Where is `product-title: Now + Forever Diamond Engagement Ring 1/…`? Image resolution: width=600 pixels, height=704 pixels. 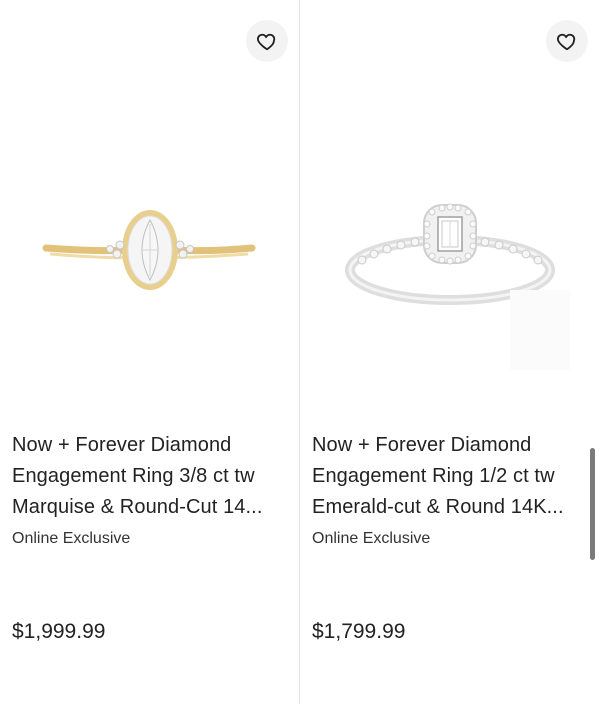
product-title: Now + Forever Diamond Engagement Ring 1/… is located at coordinates (447, 476).